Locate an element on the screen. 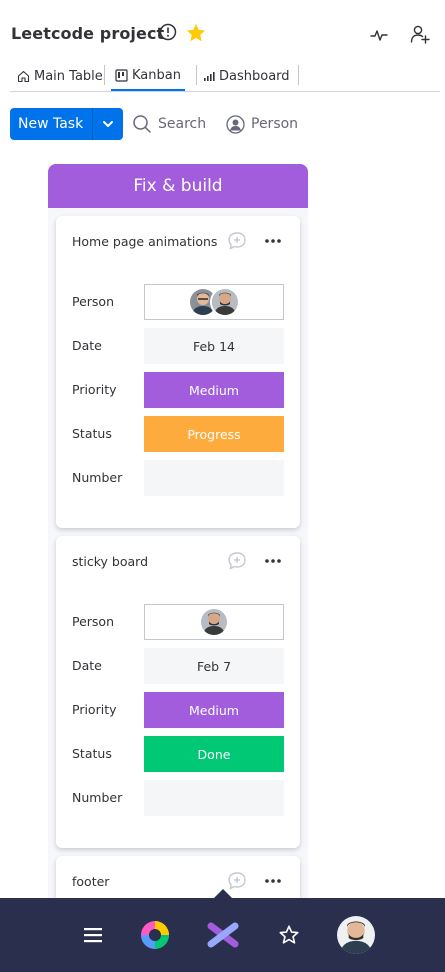 This screenshot has width=445, height=972. search-button: Search is located at coordinates (169, 124).